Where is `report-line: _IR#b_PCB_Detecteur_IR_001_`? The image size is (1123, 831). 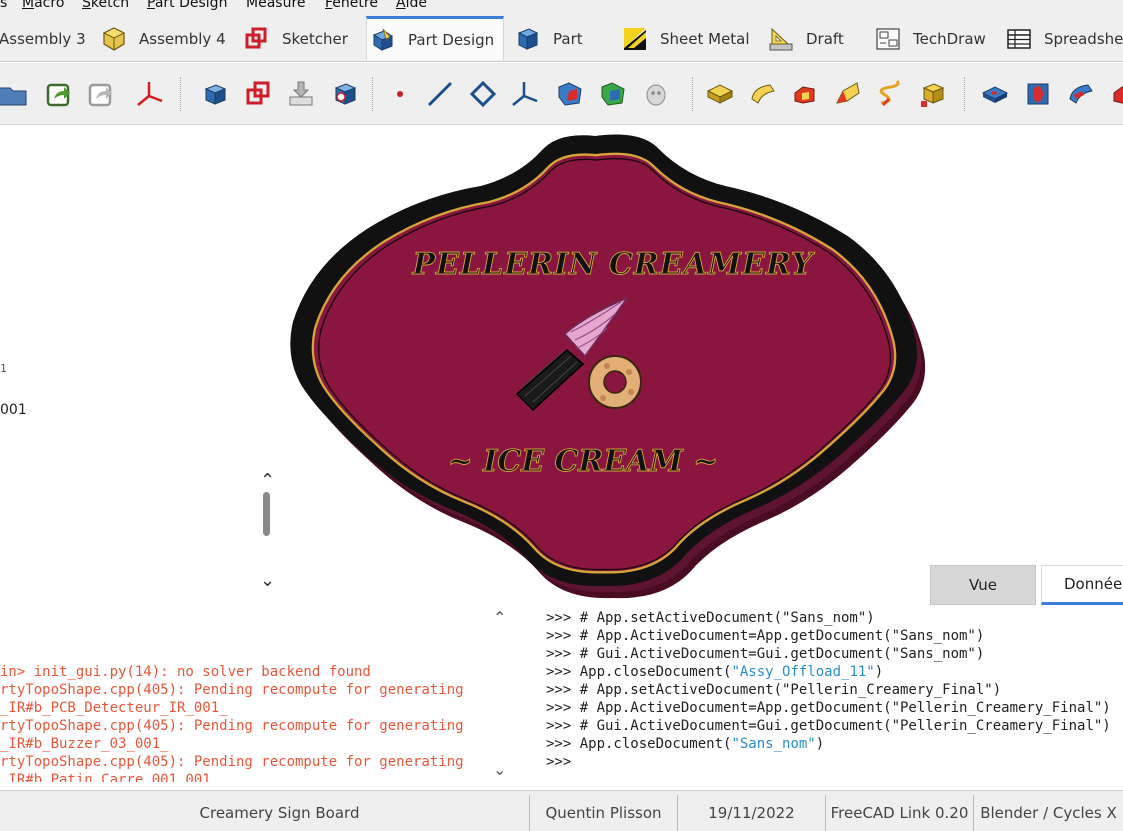 report-line: _IR#b_PCB_Detecteur_IR_001_ is located at coordinates (114, 708).